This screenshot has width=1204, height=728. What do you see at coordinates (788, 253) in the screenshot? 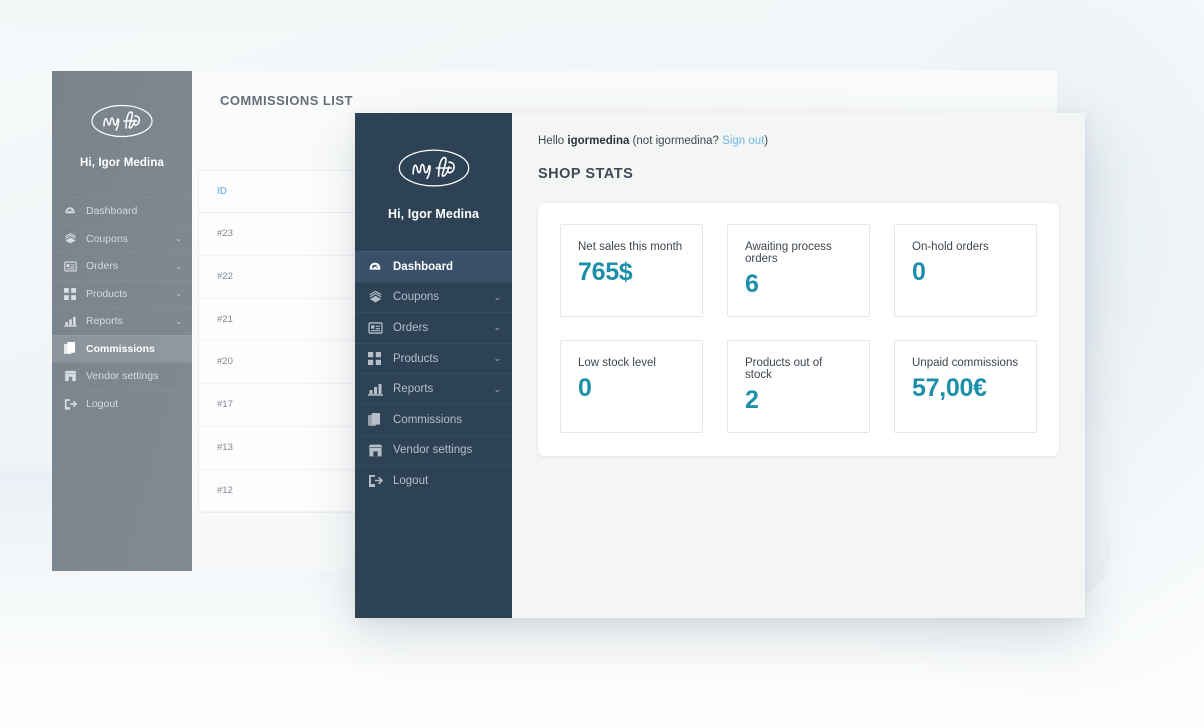
I see `stat-label: Awaiting process orders` at bounding box center [788, 253].